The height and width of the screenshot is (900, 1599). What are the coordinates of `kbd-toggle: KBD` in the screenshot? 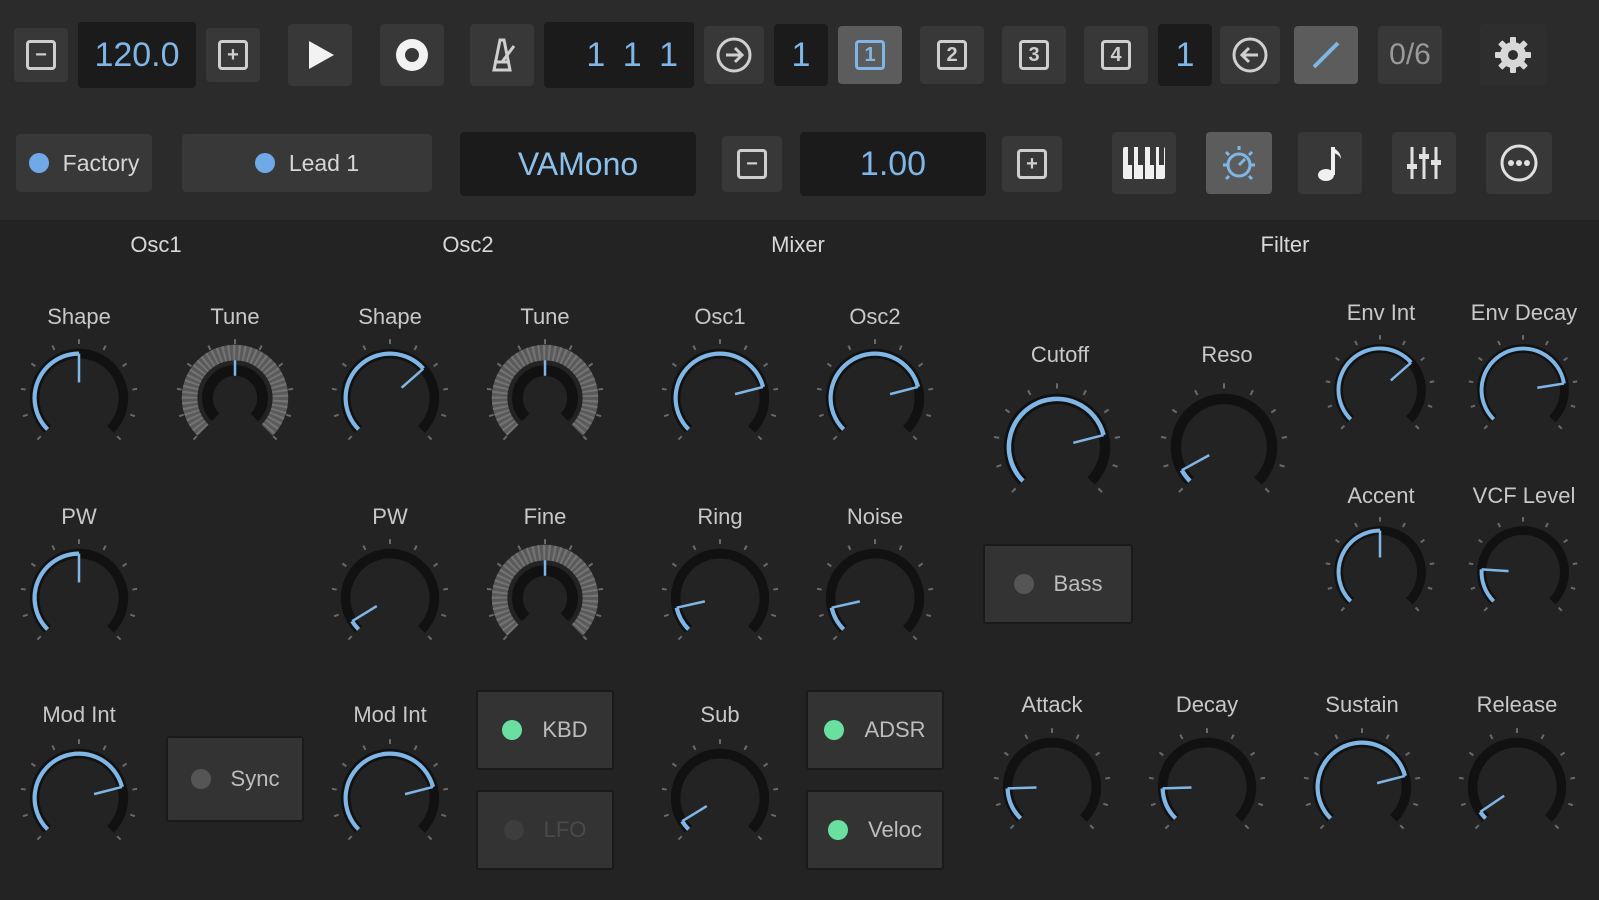 It's located at (545, 730).